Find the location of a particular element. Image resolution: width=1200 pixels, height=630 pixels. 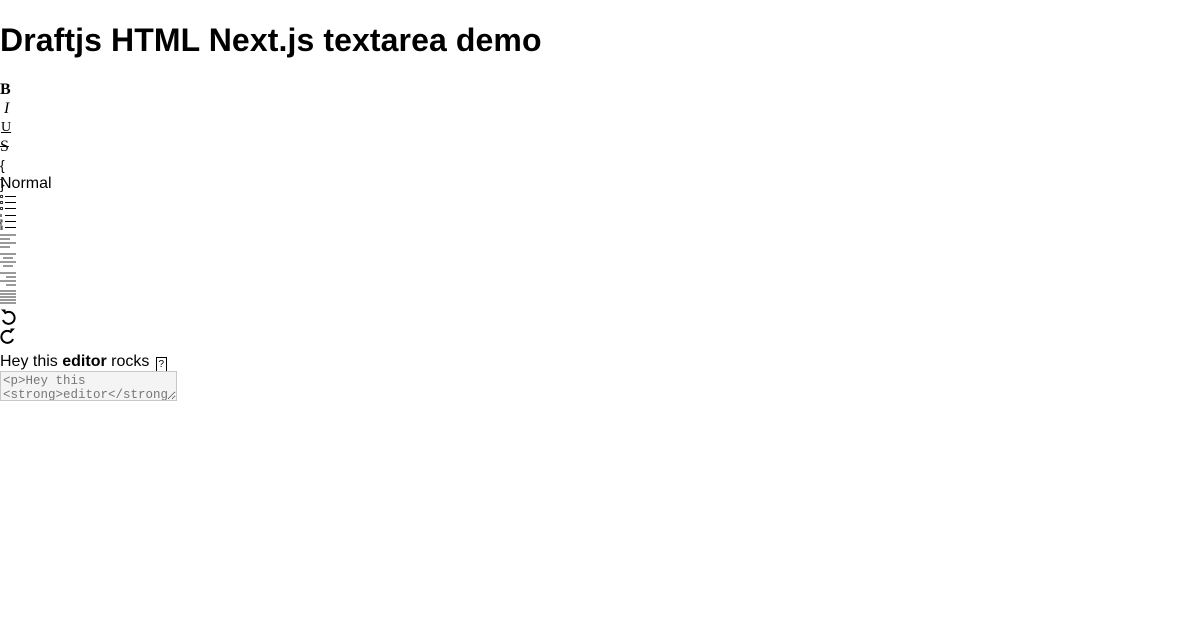

undo-button is located at coordinates (8, 316).